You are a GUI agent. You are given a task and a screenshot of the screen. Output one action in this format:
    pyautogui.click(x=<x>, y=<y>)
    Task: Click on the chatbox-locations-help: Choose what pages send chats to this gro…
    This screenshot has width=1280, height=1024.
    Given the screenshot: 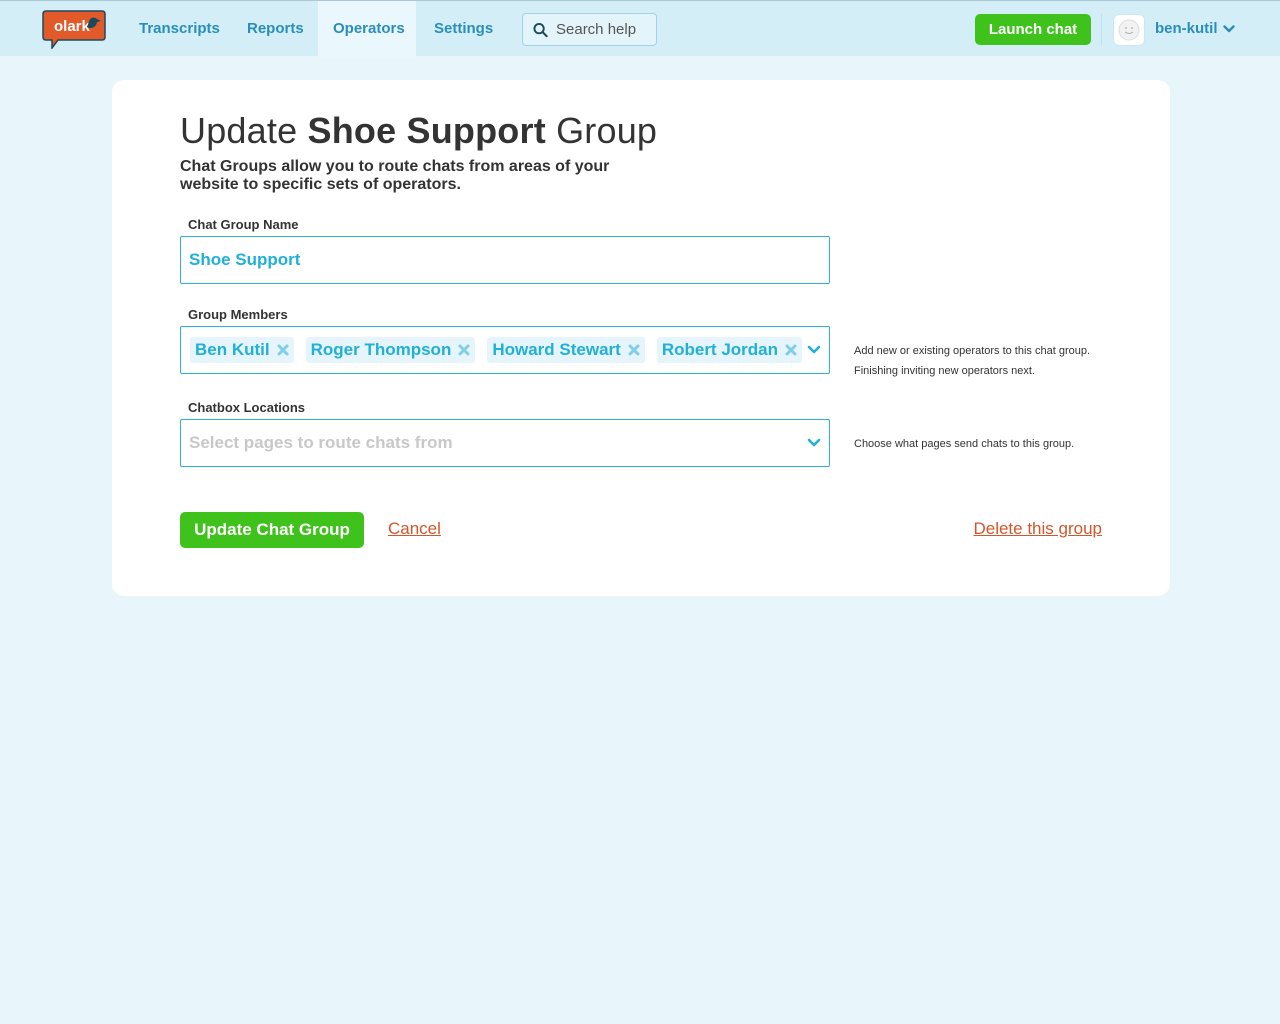 What is the action you would take?
    pyautogui.click(x=964, y=444)
    